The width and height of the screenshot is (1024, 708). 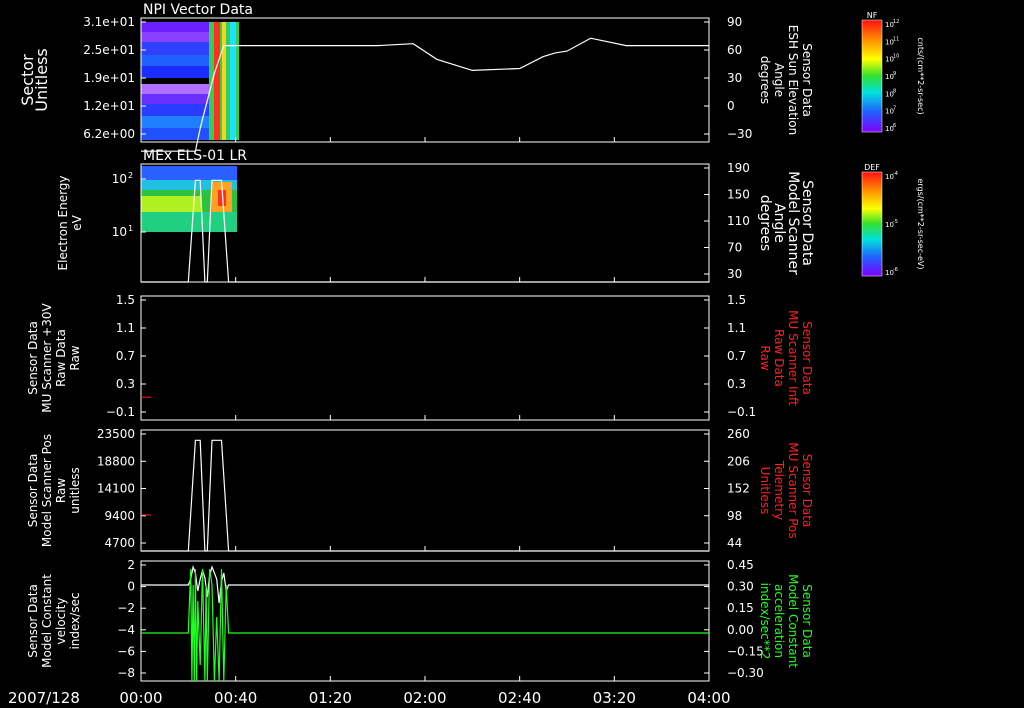 I want to click on right-tick-label: 60, so click(x=734, y=50).